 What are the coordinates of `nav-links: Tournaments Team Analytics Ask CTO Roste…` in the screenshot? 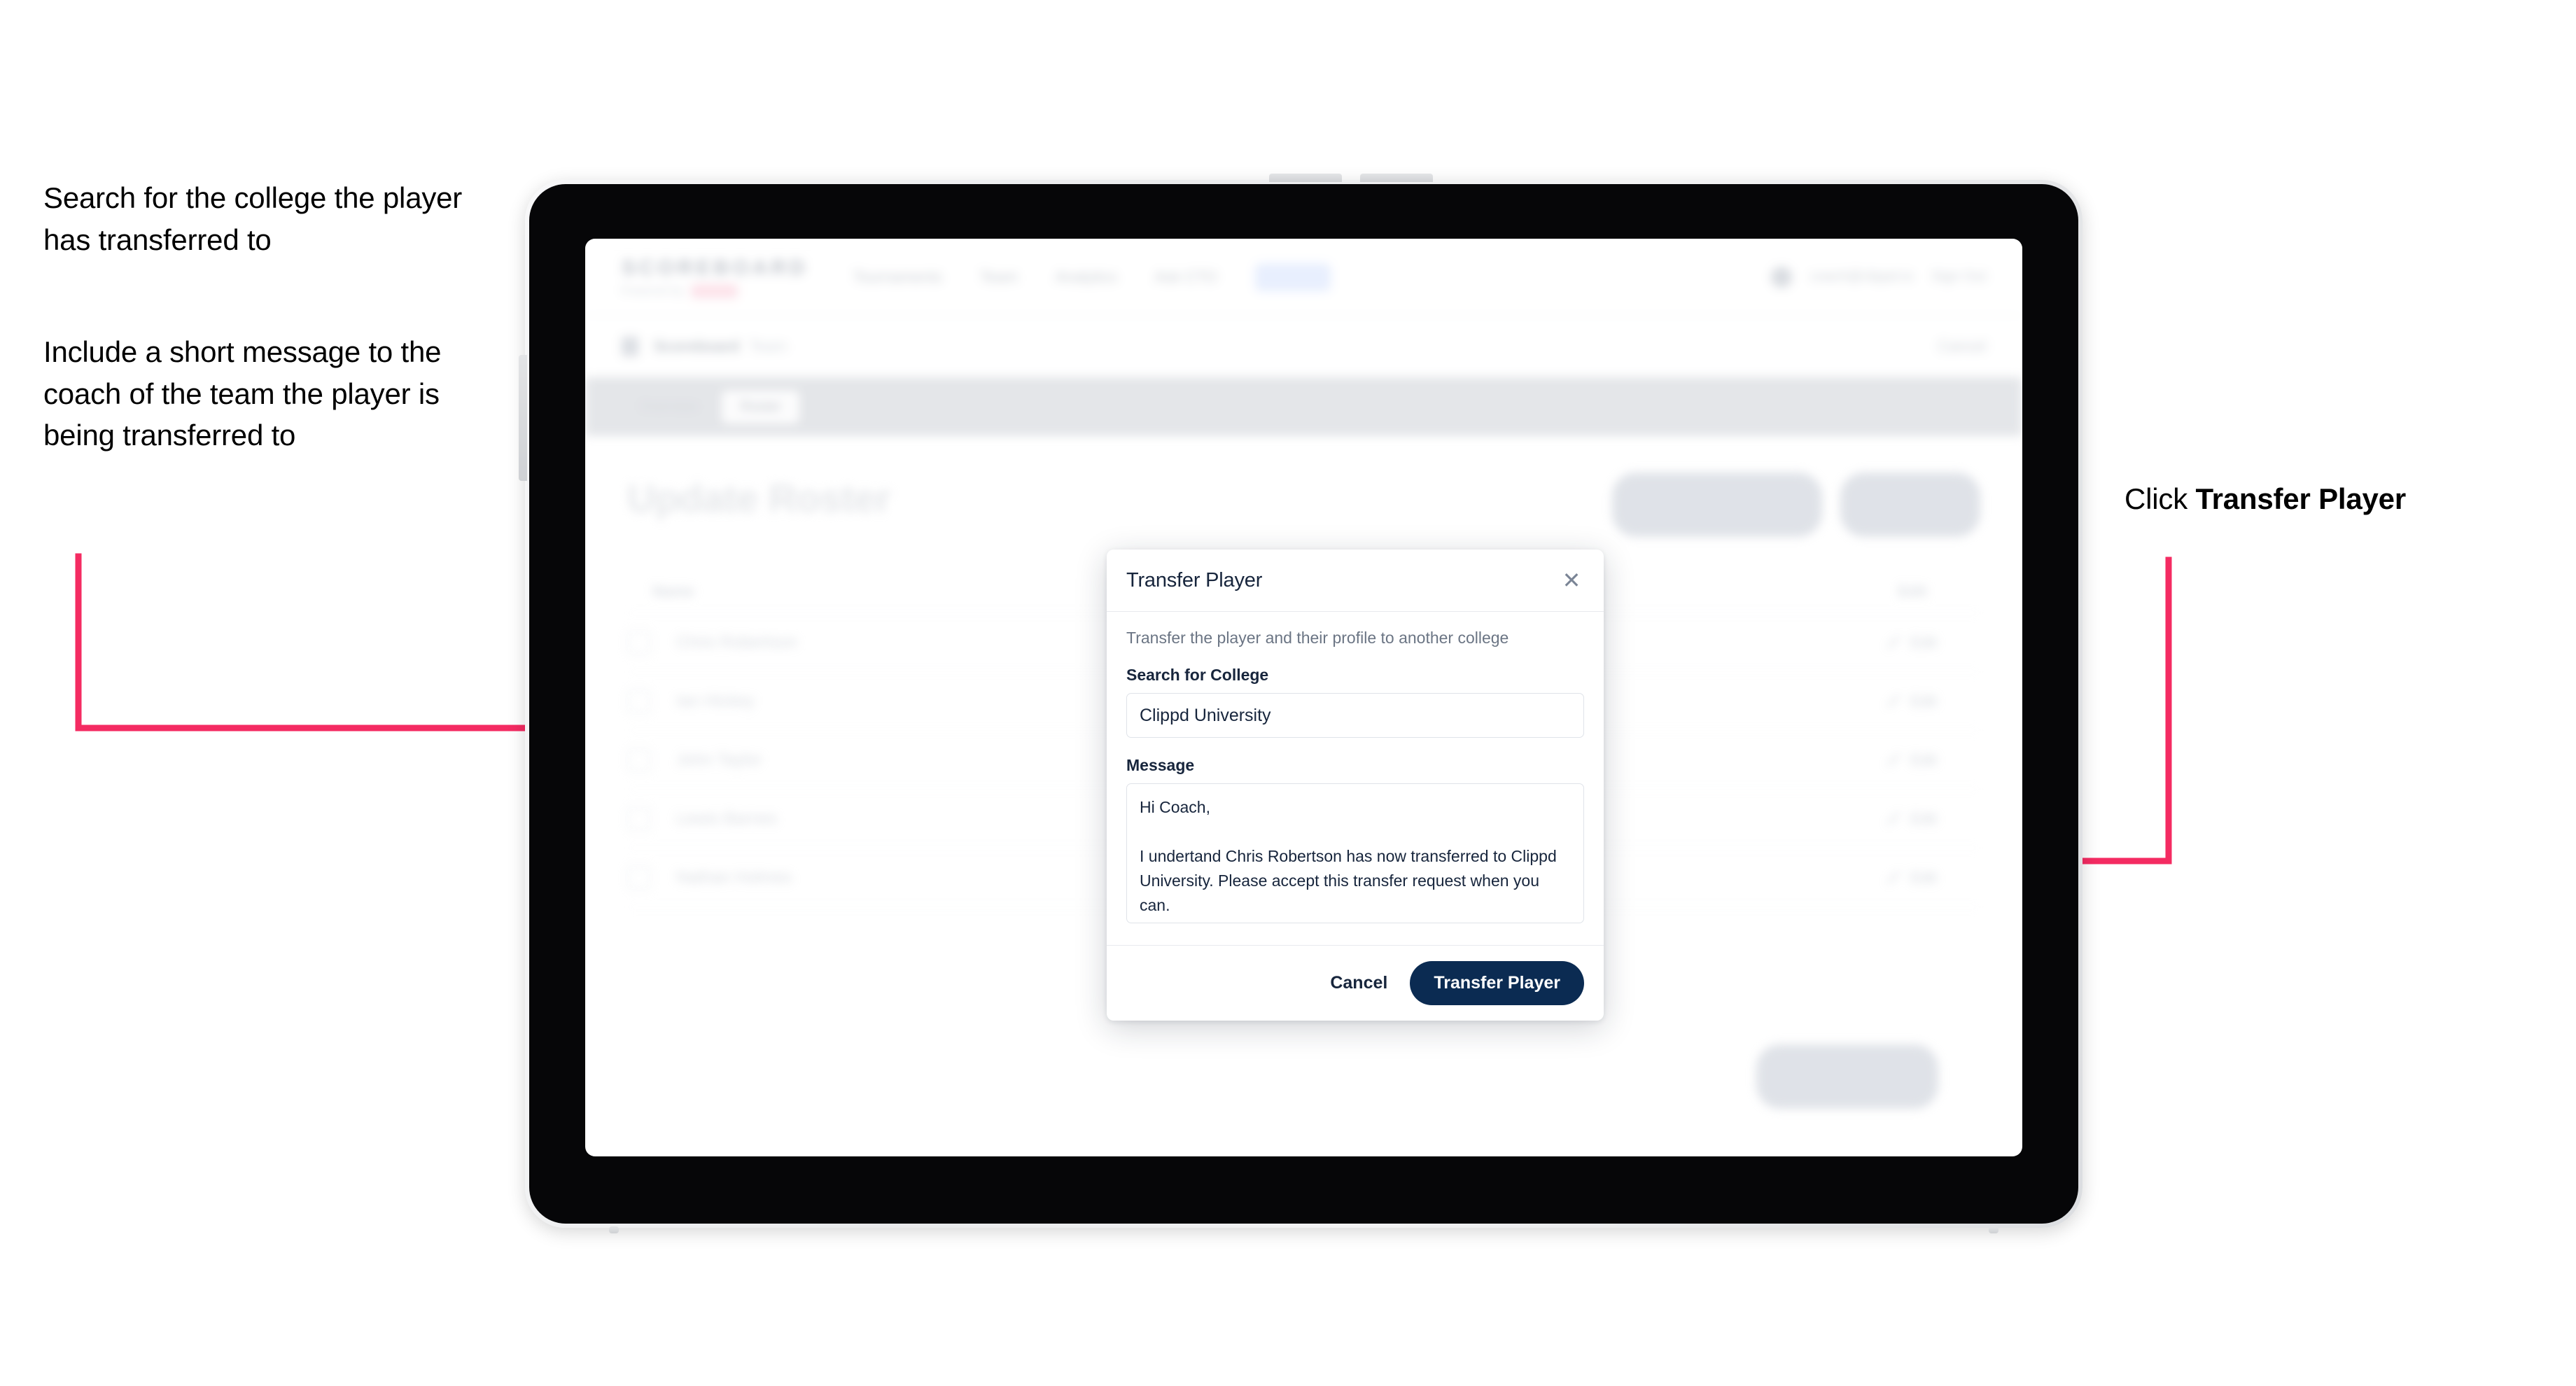 It's located at (1092, 276).